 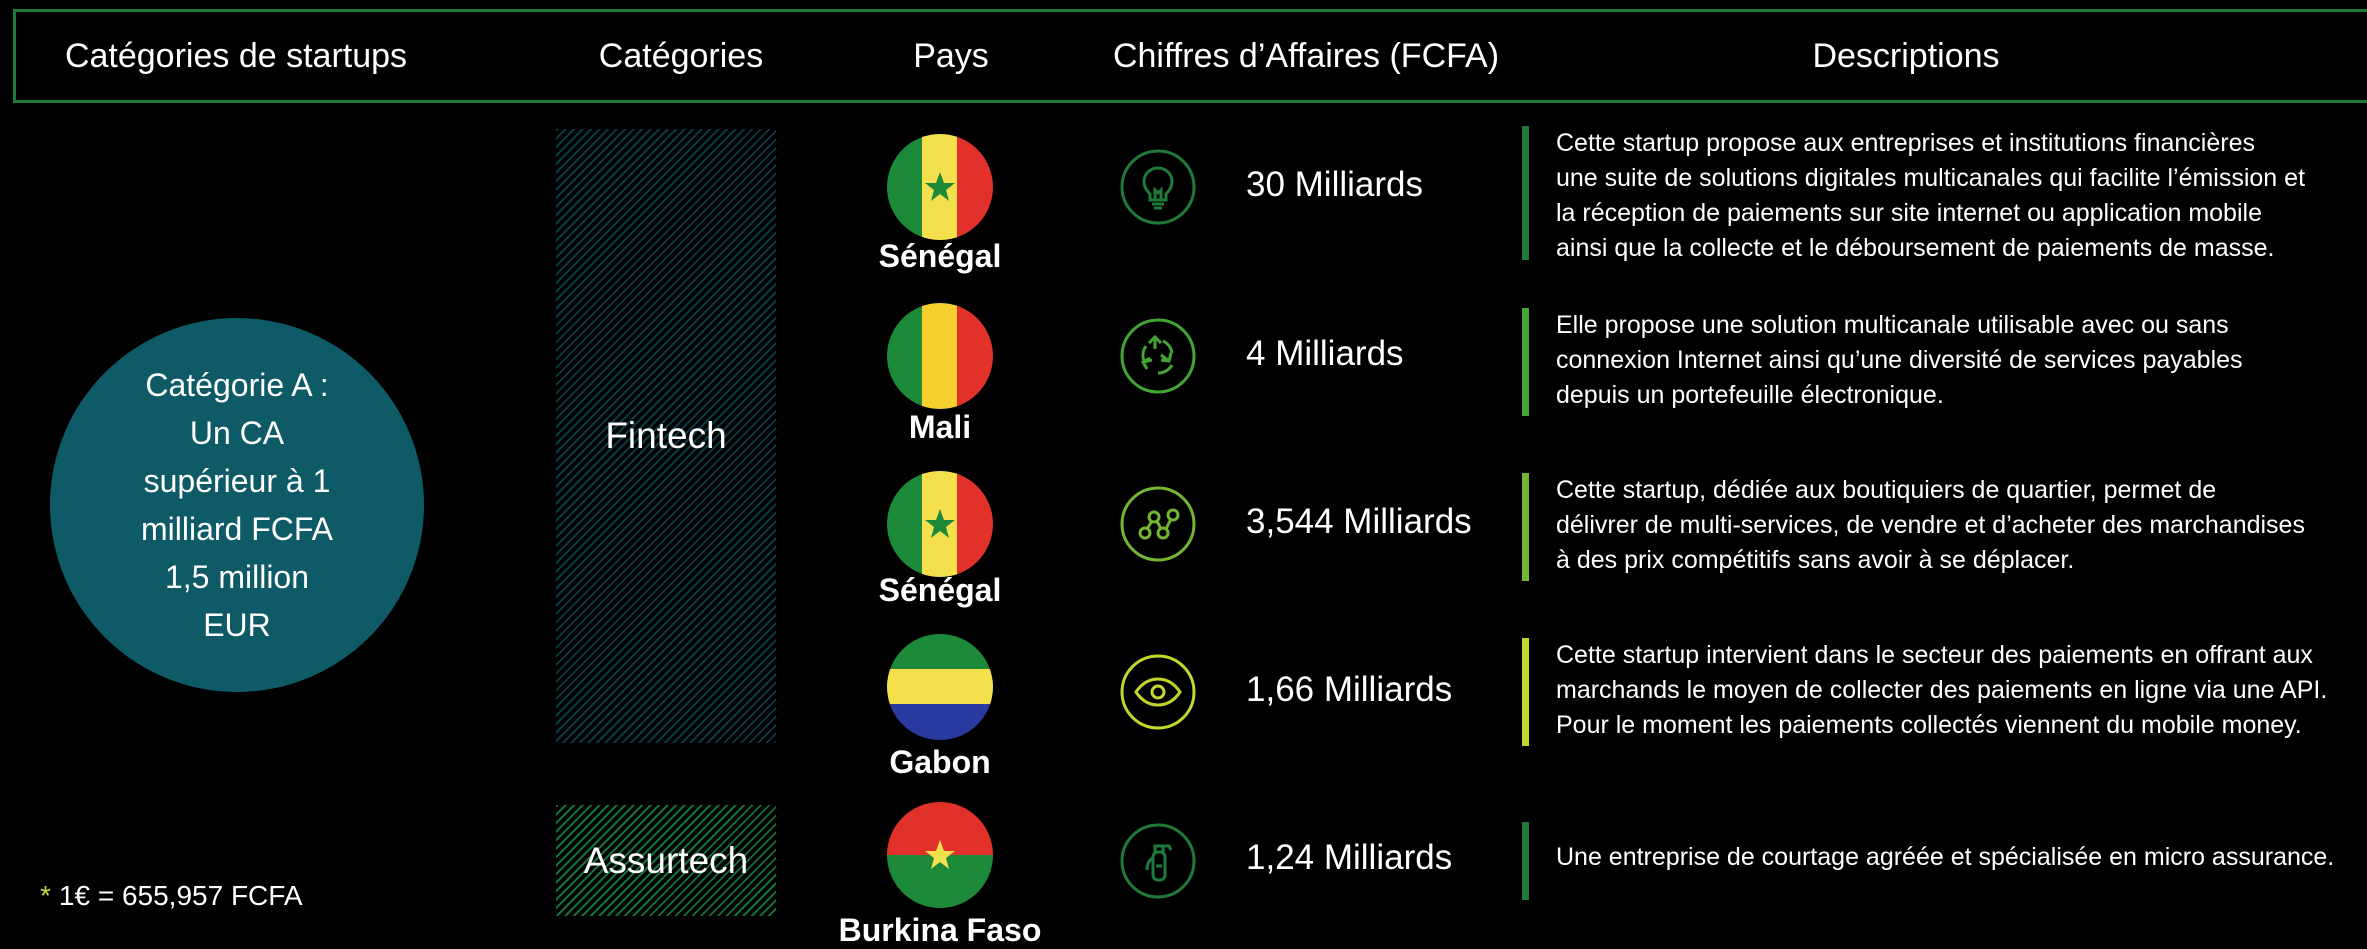 I want to click on country-label: Gabon, so click(x=940, y=762).